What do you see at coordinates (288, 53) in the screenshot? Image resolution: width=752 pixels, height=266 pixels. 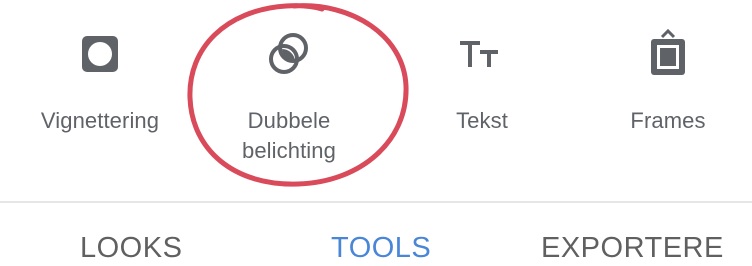 I see `double-exposure-icon` at bounding box center [288, 53].